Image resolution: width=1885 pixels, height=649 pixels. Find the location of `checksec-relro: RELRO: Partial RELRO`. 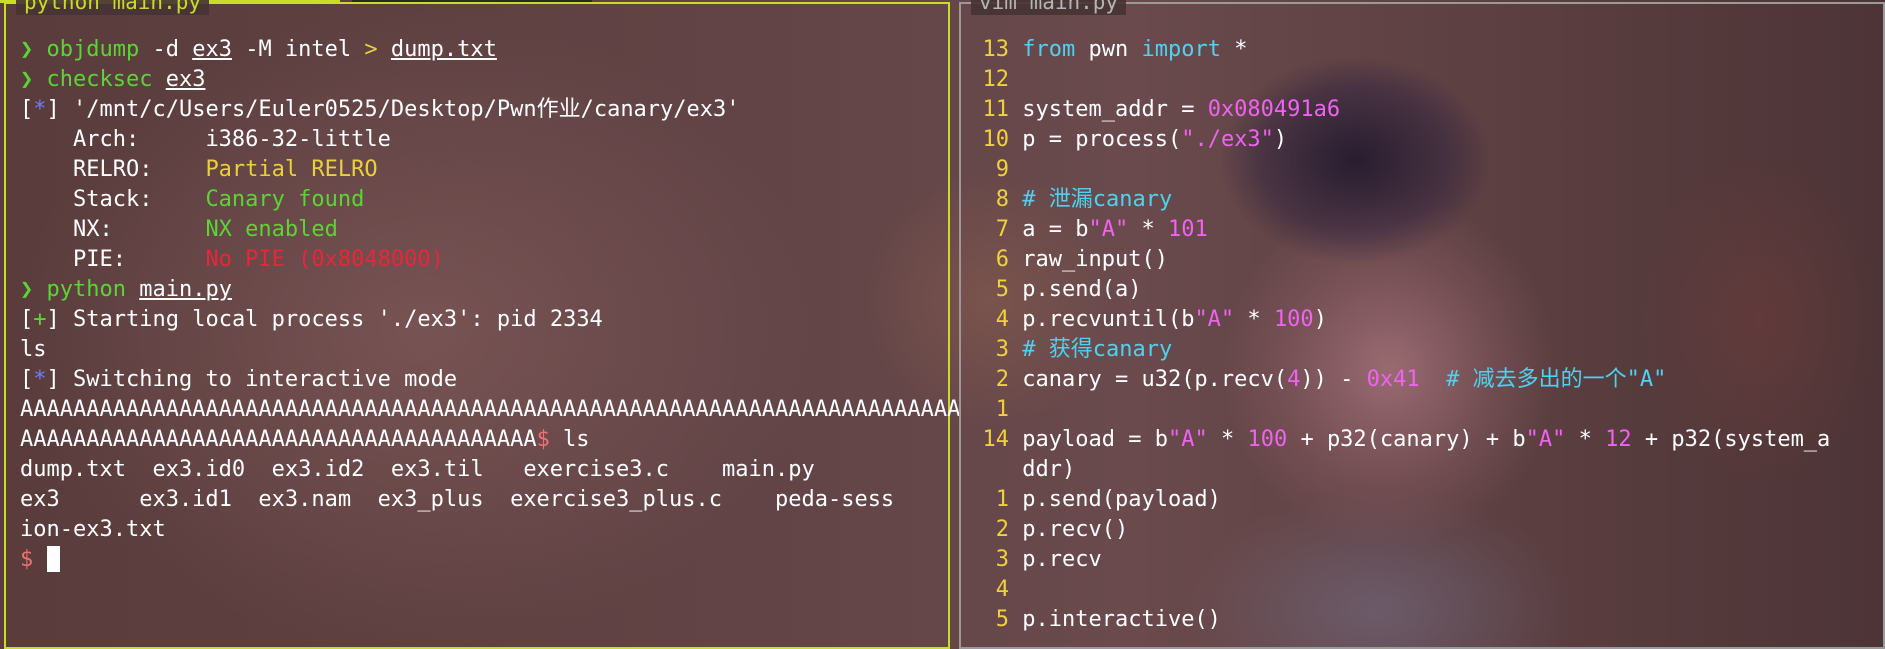

checksec-relro: RELRO: Partial RELRO is located at coordinates (484, 170).